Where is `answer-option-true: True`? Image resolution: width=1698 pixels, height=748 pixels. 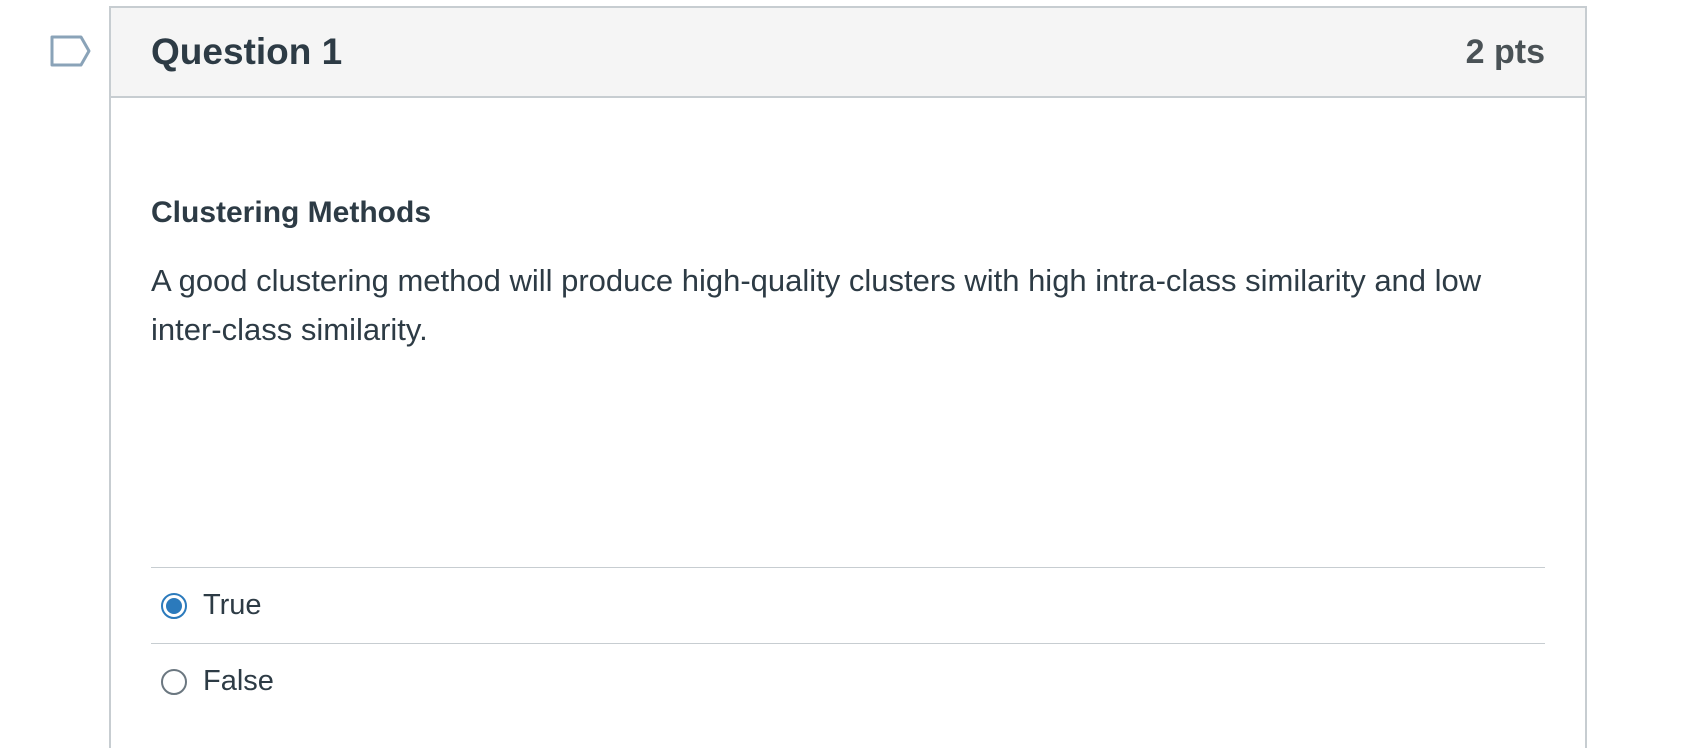 answer-option-true: True is located at coordinates (848, 605).